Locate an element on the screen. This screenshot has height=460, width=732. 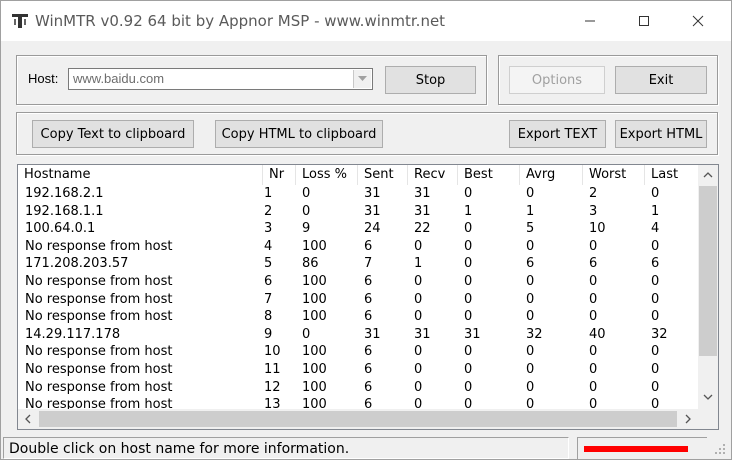
export-html-button: Export HTML is located at coordinates (661, 134).